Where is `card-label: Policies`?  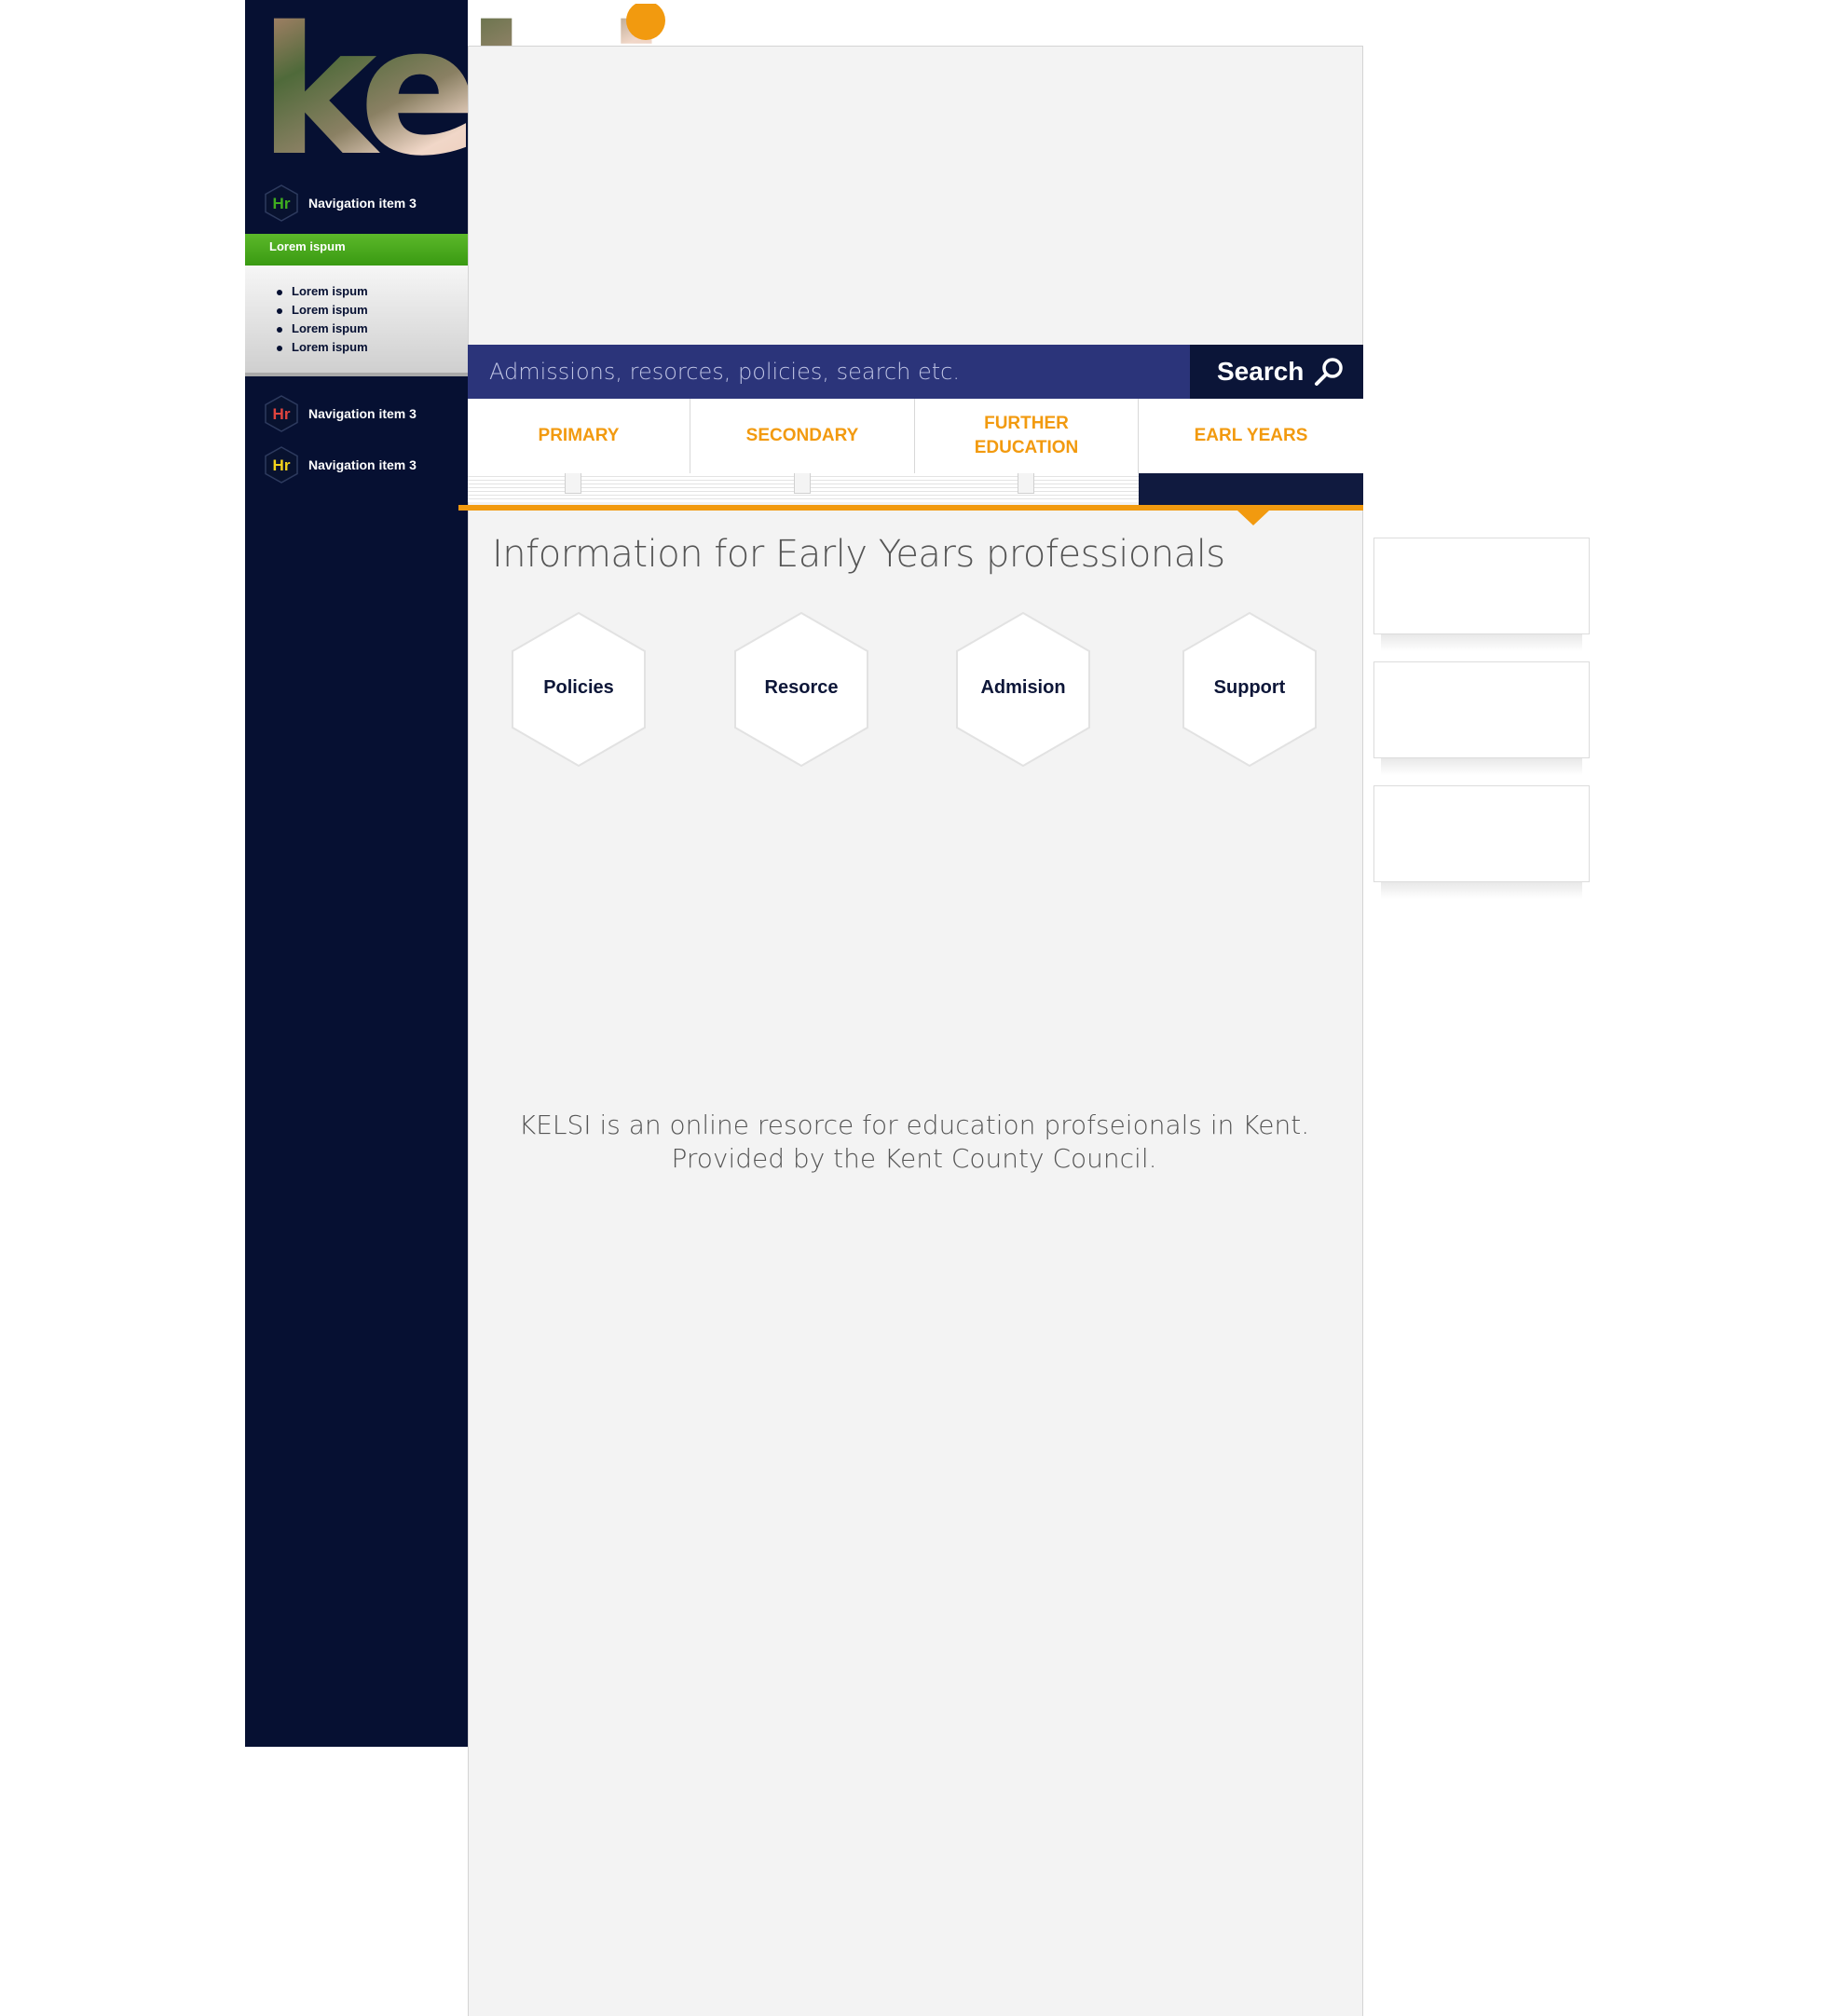
card-label: Policies is located at coordinates (578, 687).